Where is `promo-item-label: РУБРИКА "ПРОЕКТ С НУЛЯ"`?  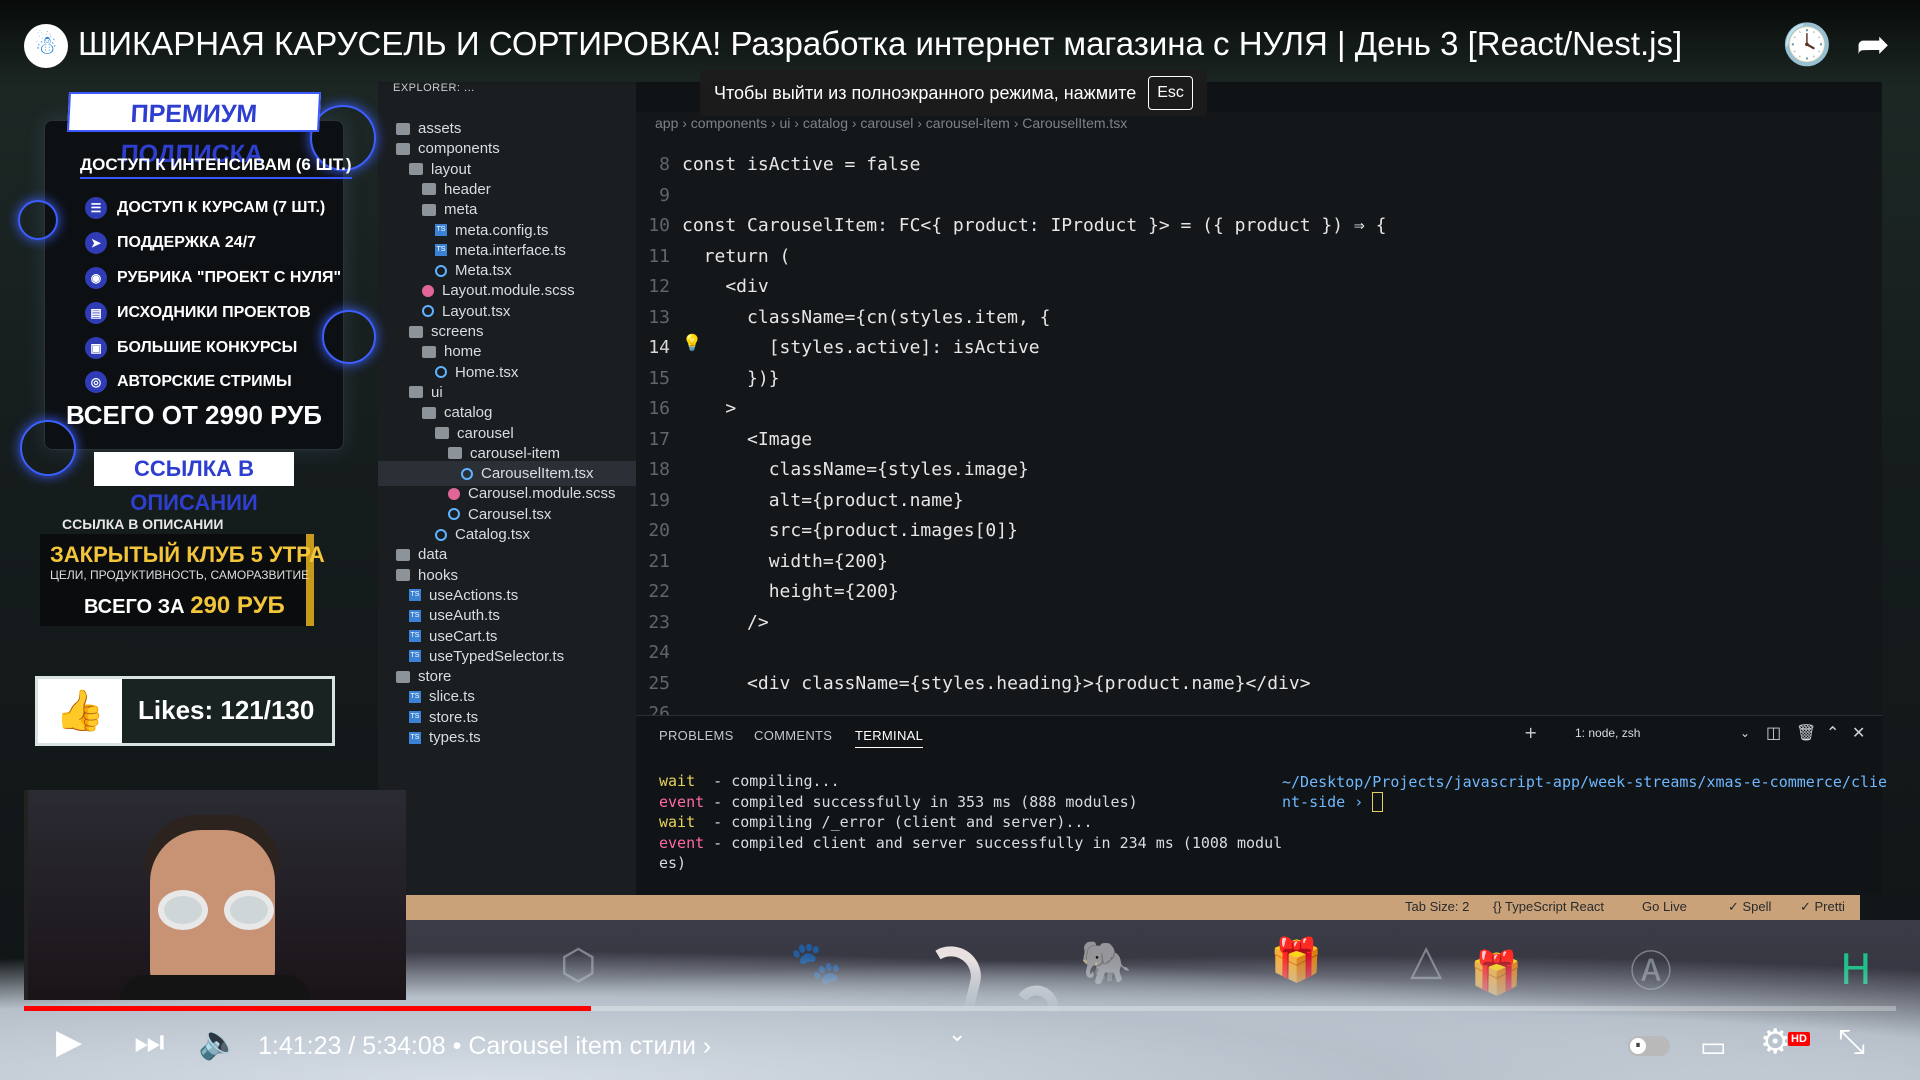
promo-item-label: РУБРИКА "ПРОЕКТ С НУЛЯ" is located at coordinates (229, 277).